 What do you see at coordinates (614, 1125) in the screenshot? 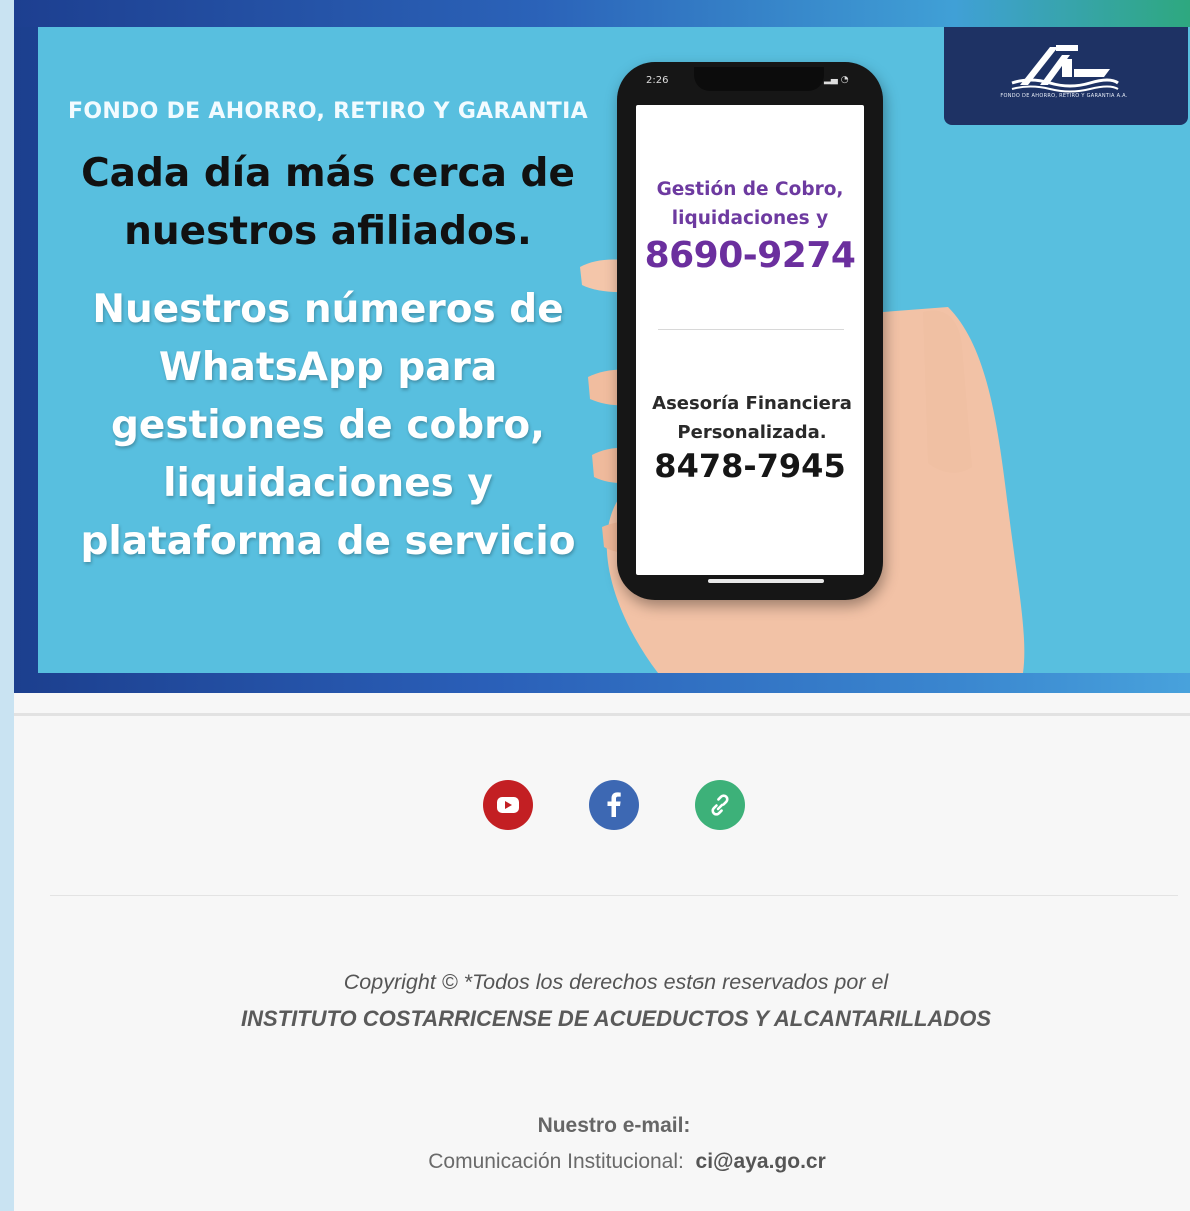
I see `email-title: Nuestro e-mail:` at bounding box center [614, 1125].